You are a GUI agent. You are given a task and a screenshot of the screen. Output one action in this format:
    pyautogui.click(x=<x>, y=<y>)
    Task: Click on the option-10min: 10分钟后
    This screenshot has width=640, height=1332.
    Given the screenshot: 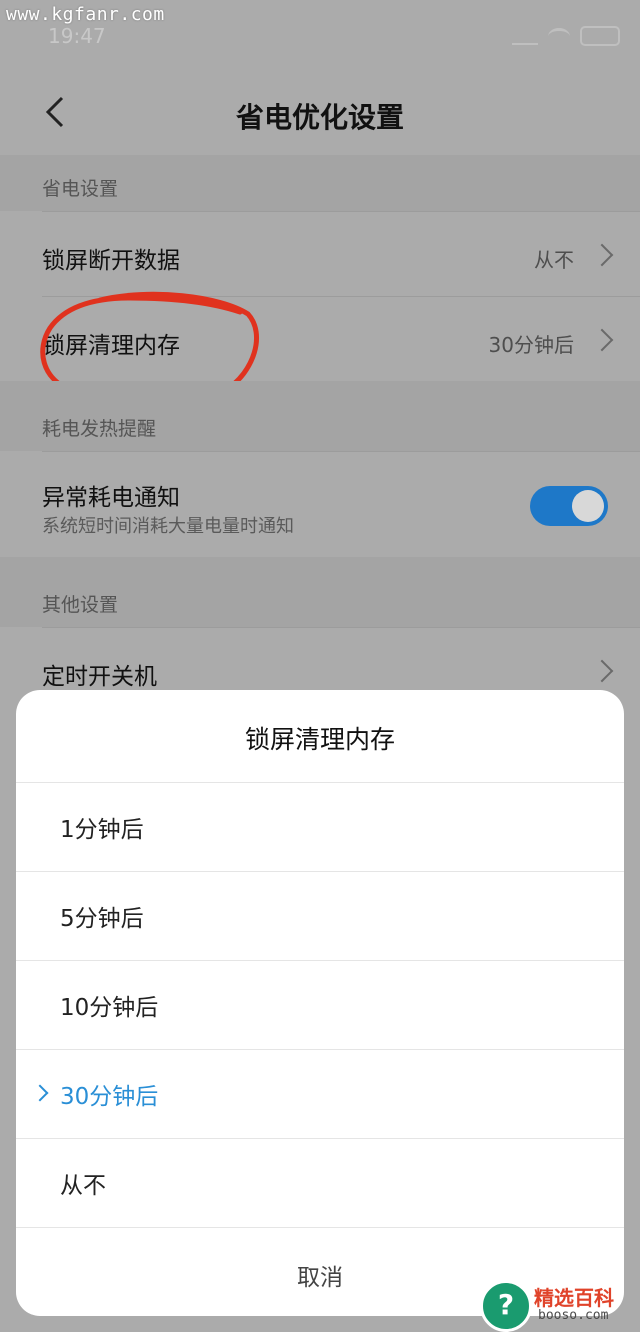 What is the action you would take?
    pyautogui.click(x=320, y=1004)
    